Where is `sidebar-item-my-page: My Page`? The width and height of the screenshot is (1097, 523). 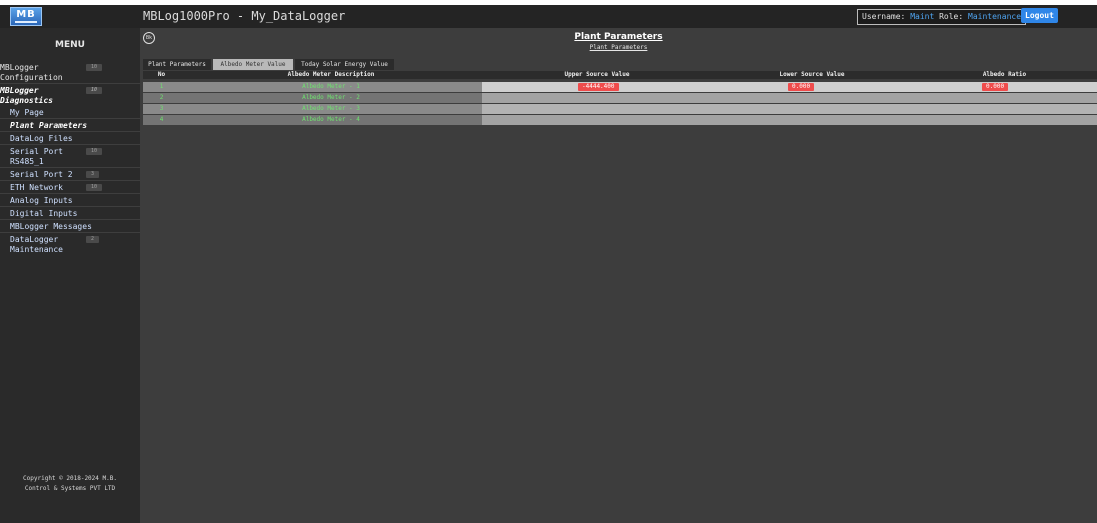
sidebar-item-my-page: My Page is located at coordinates (75, 112).